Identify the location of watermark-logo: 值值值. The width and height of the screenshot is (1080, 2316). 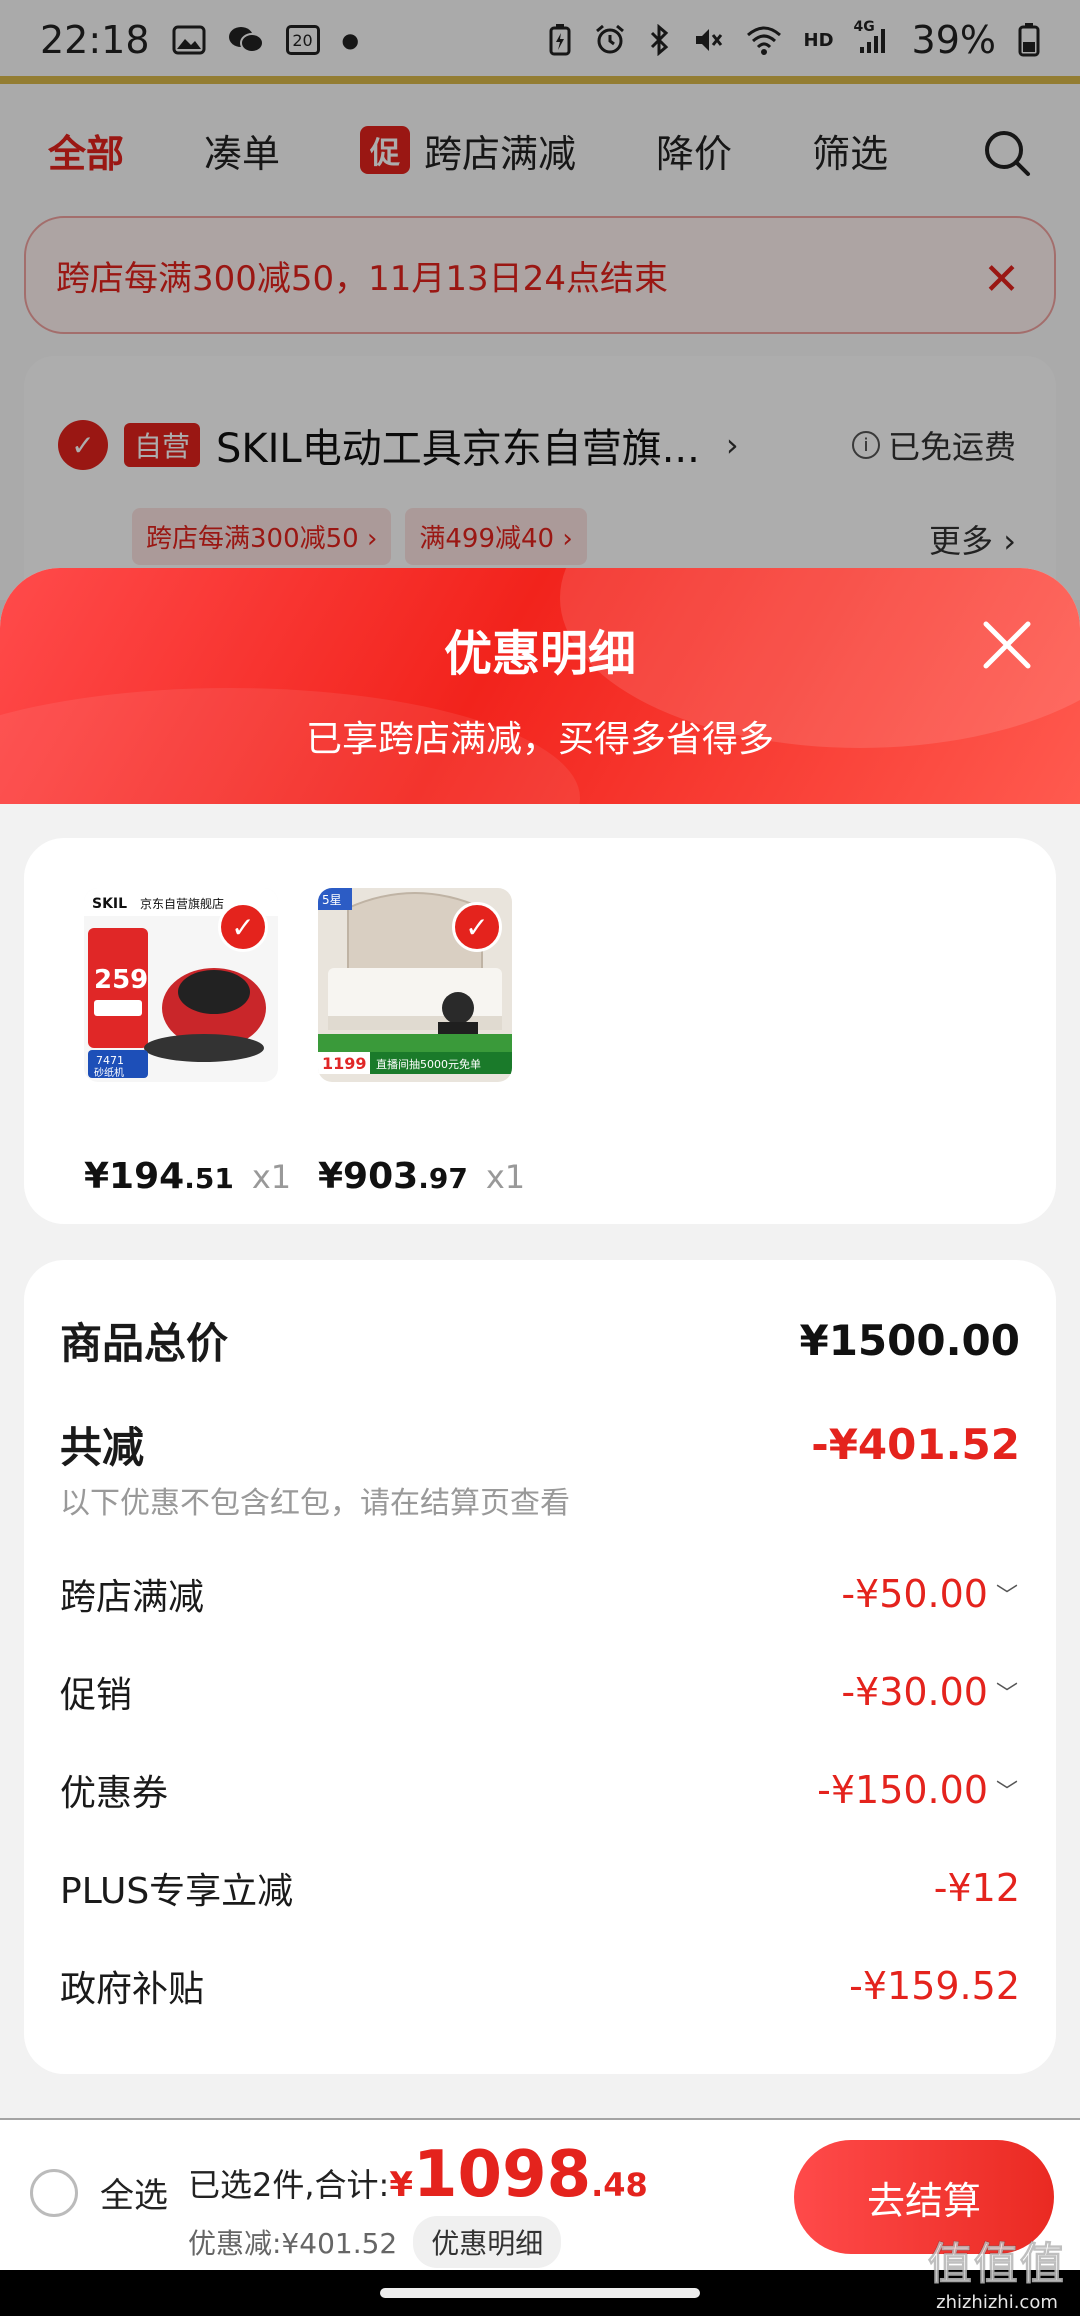
(997, 2265).